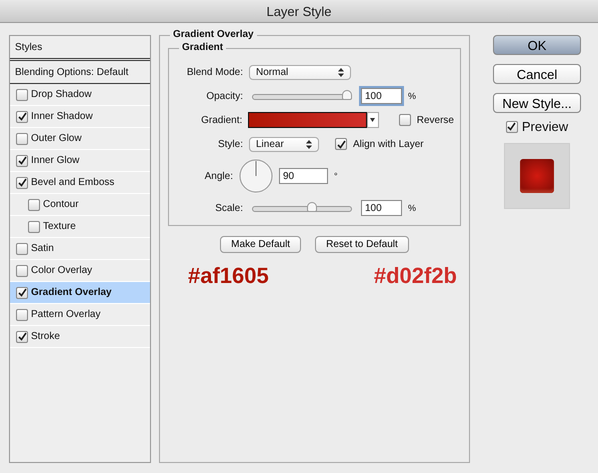 The image size is (598, 473). Describe the element at coordinates (80, 183) in the screenshot. I see `style-item: Bevel and Emboss` at that location.